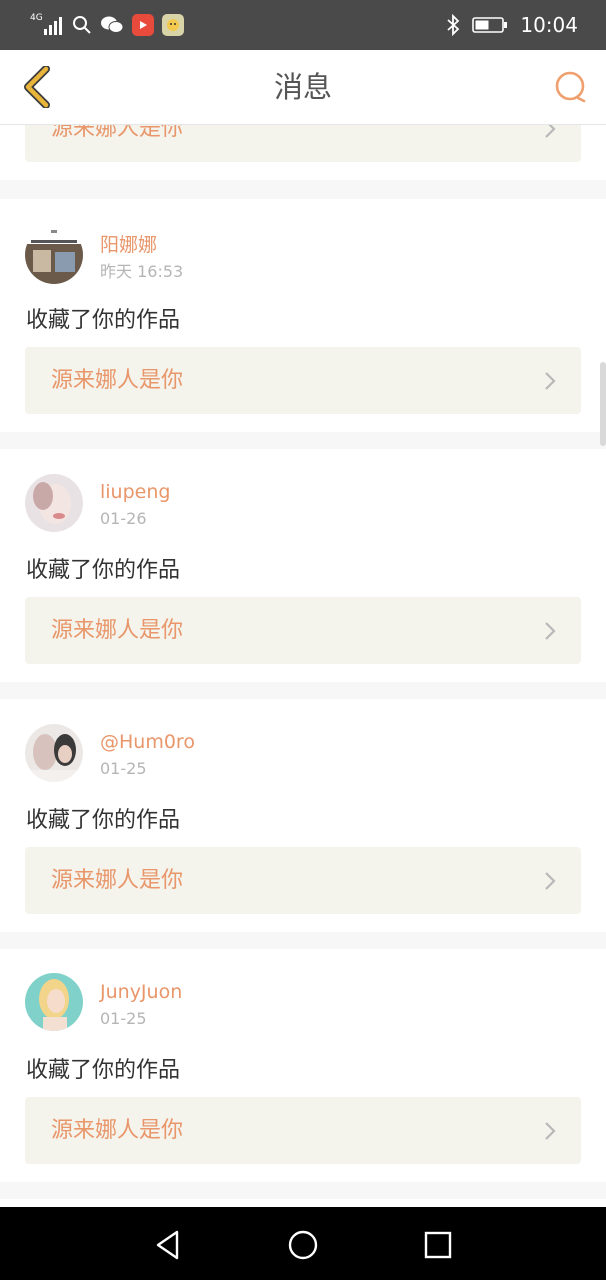  I want to click on emoji-app-icon, so click(173, 25).